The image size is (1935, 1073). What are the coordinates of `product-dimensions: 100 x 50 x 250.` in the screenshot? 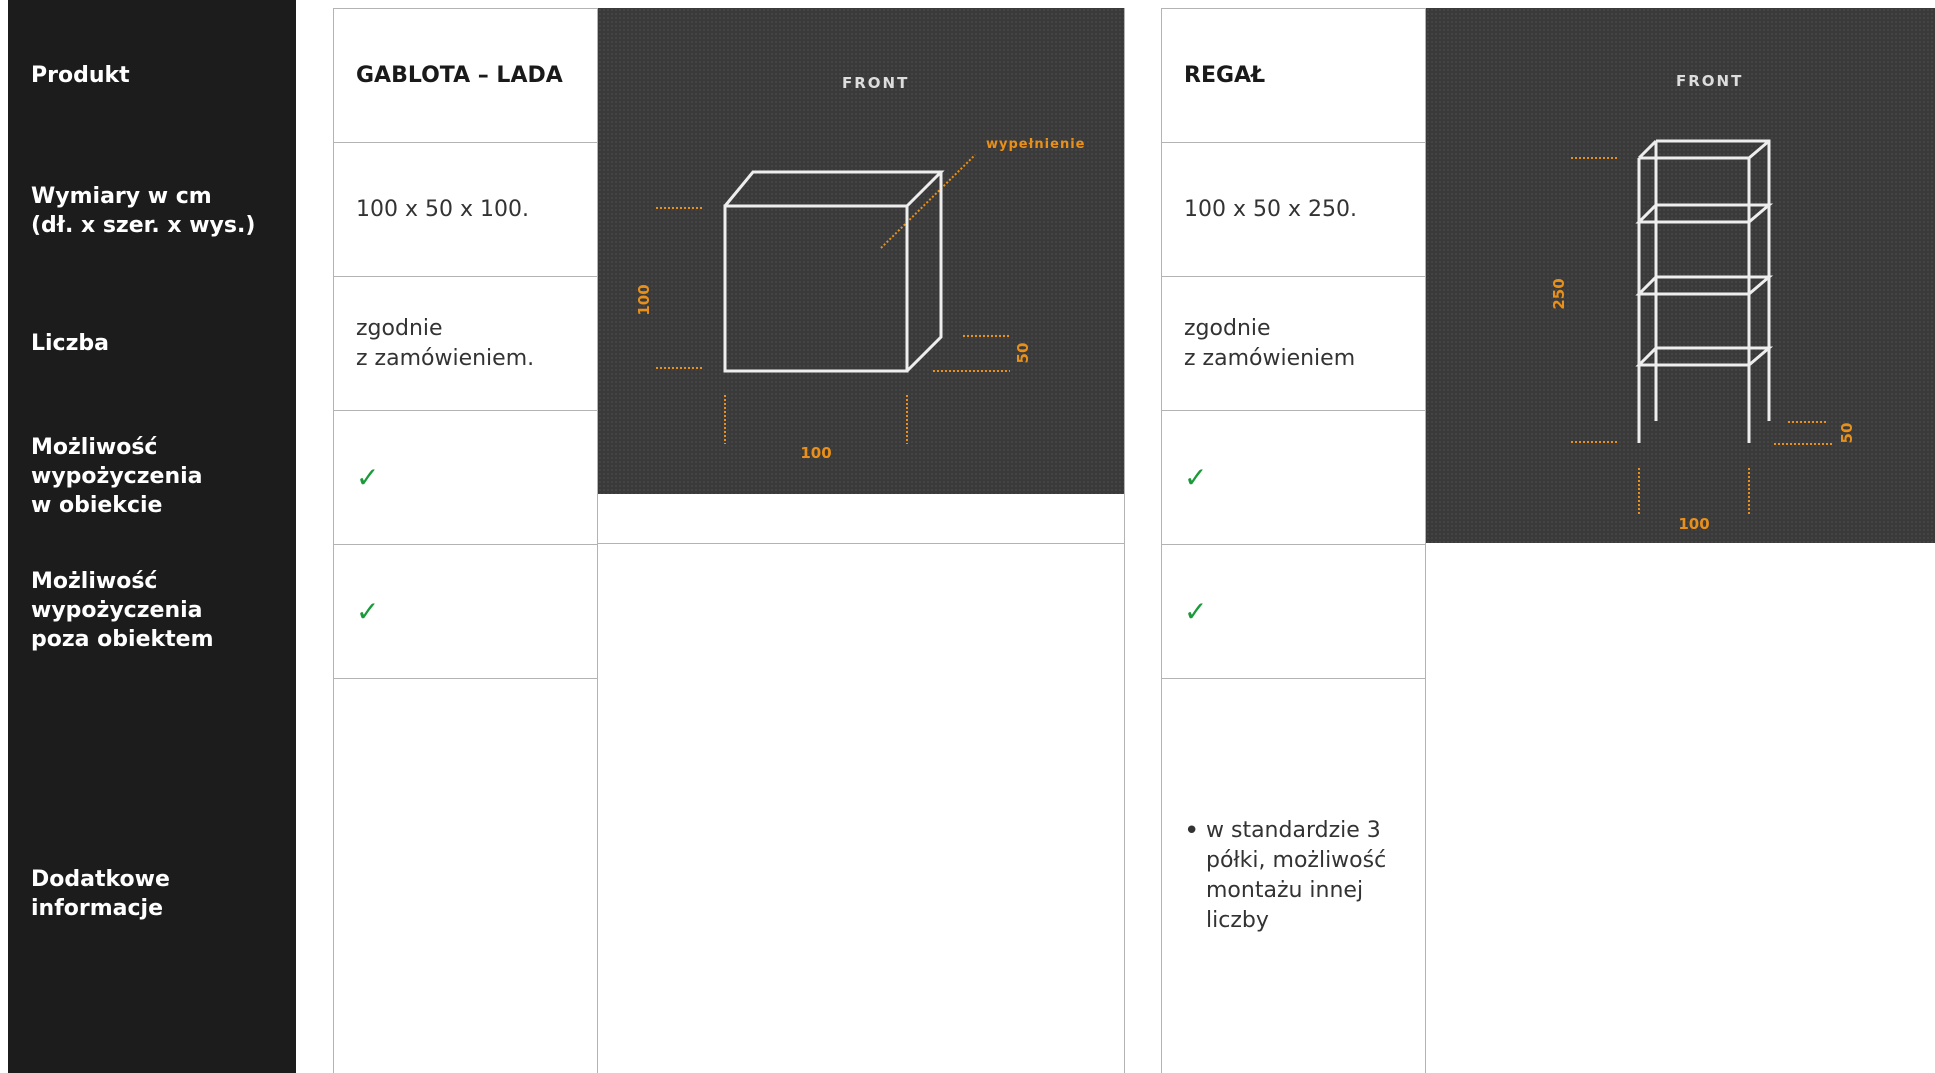 It's located at (1294, 209).